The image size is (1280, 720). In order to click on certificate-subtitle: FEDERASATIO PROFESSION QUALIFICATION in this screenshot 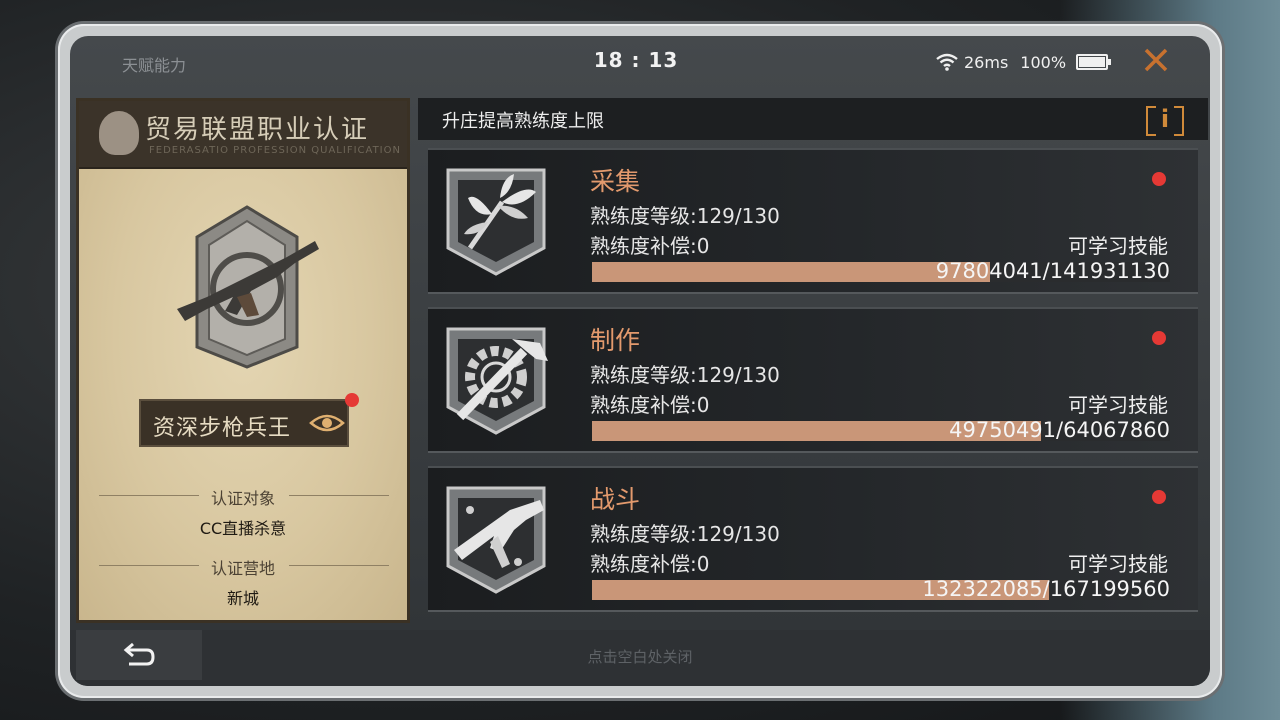, I will do `click(275, 150)`.